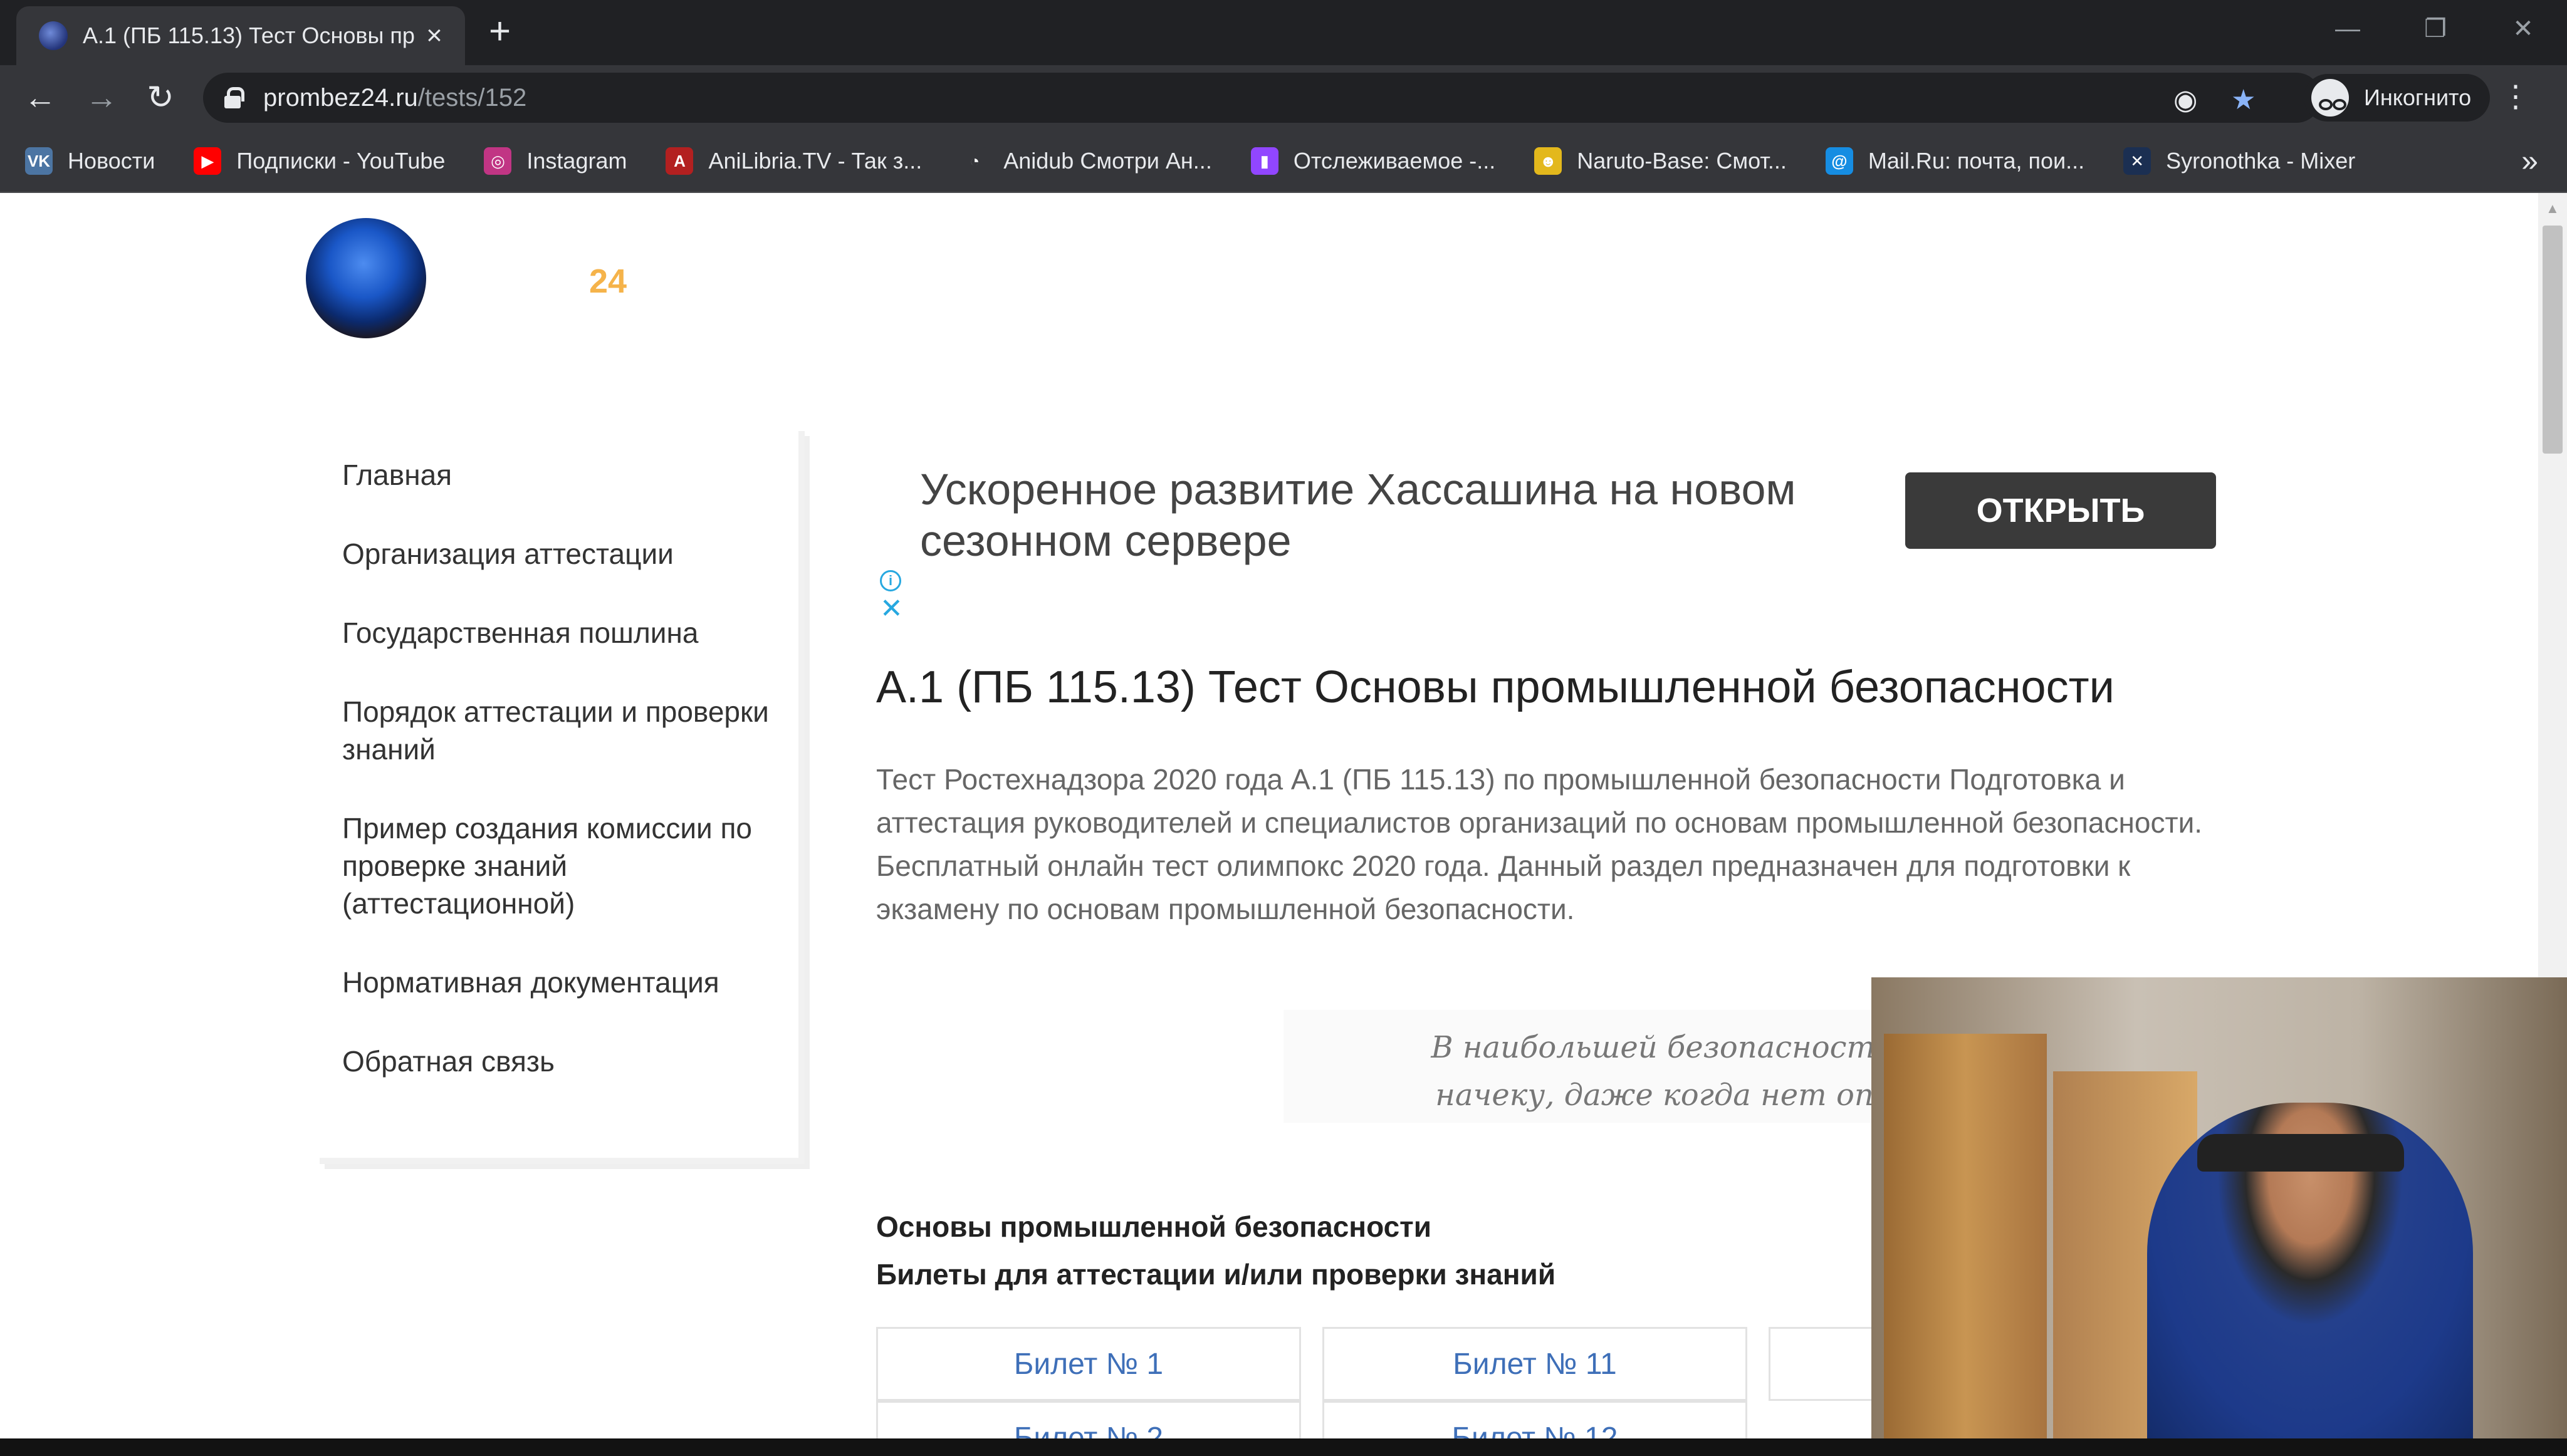 This screenshot has height=1456, width=2567. Describe the element at coordinates (890, 580) in the screenshot. I see `ad-info-icon: i` at that location.